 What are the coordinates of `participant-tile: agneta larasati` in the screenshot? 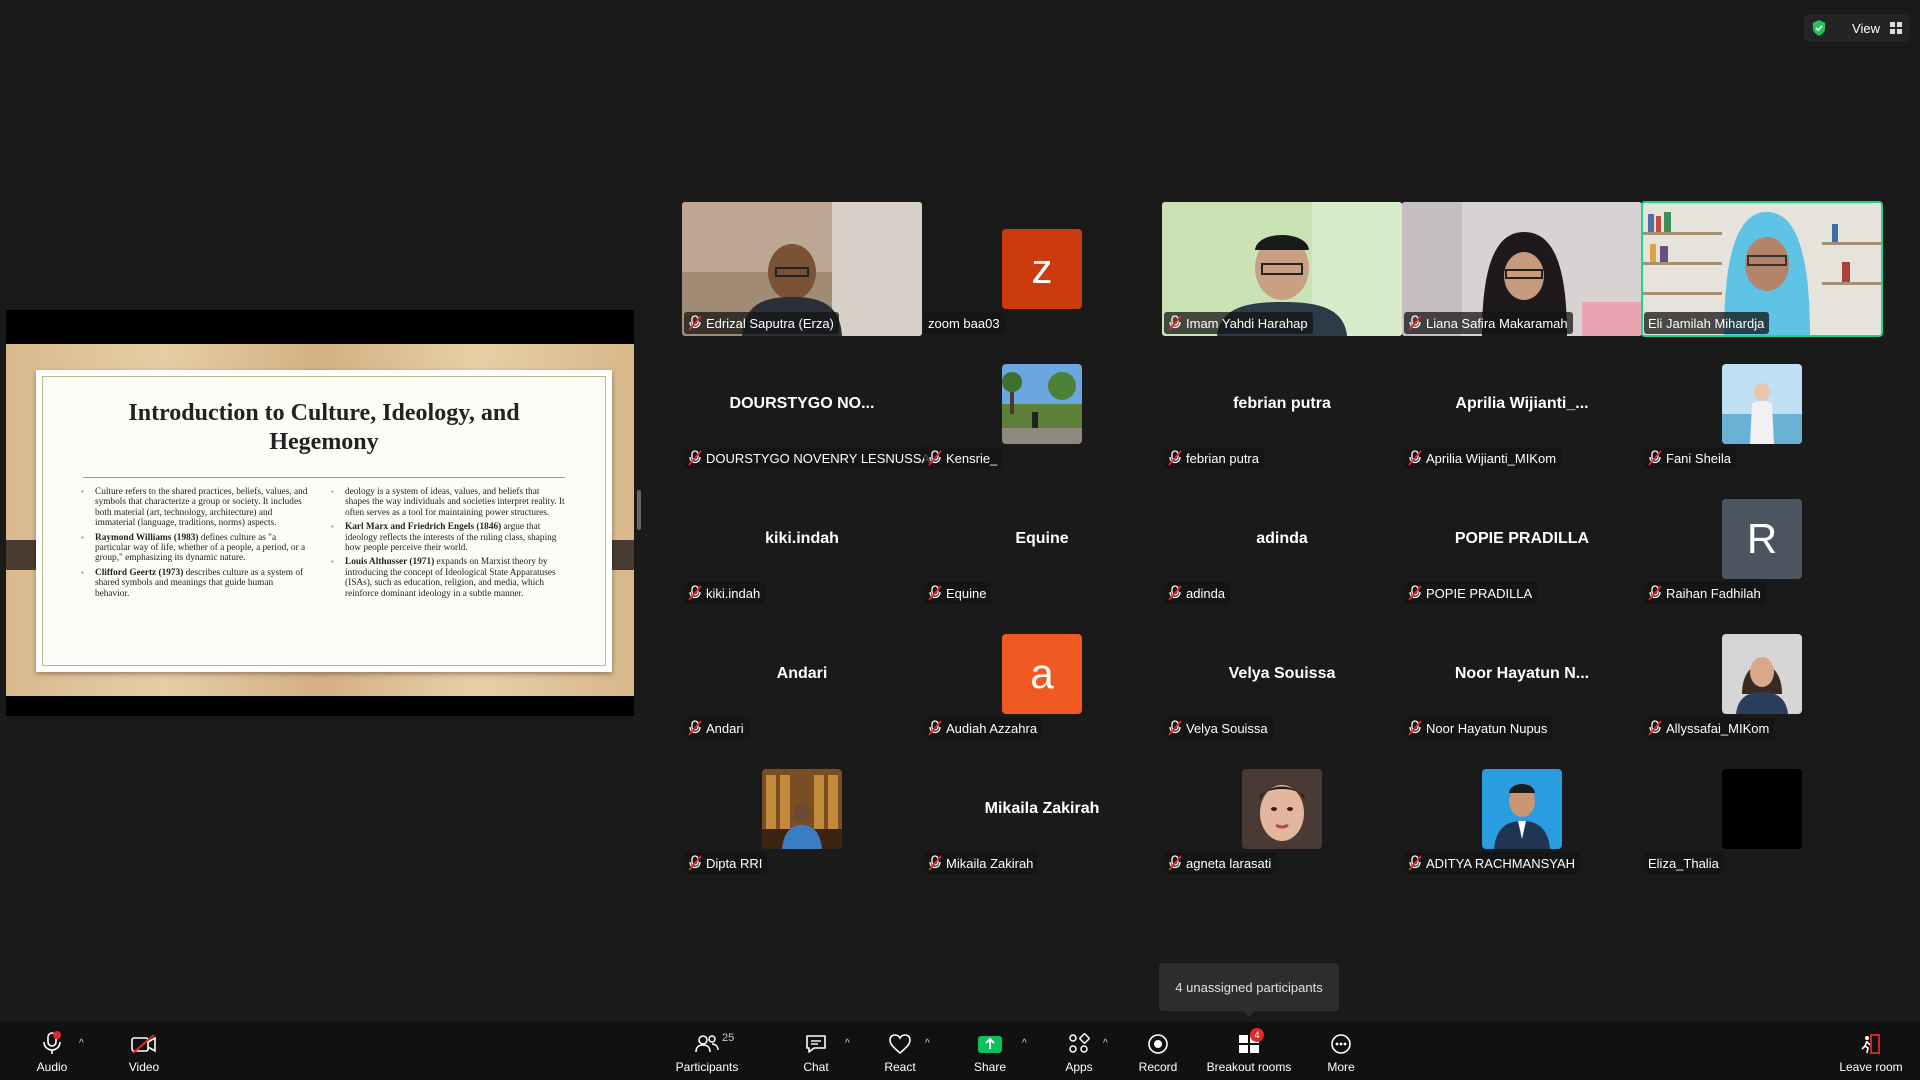 It's located at (1282, 809).